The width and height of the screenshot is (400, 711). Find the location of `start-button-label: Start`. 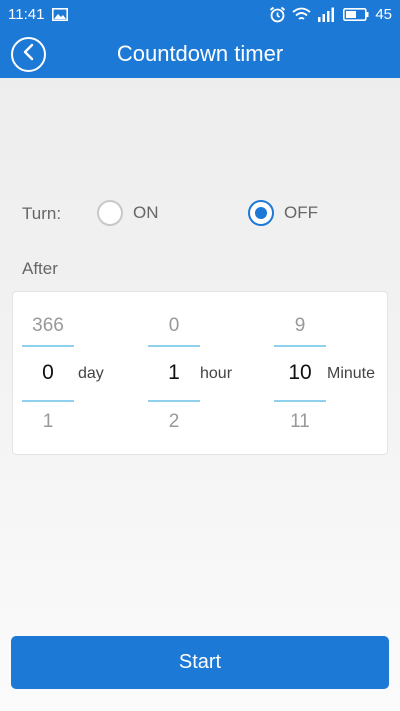

start-button-label: Start is located at coordinates (200, 662).